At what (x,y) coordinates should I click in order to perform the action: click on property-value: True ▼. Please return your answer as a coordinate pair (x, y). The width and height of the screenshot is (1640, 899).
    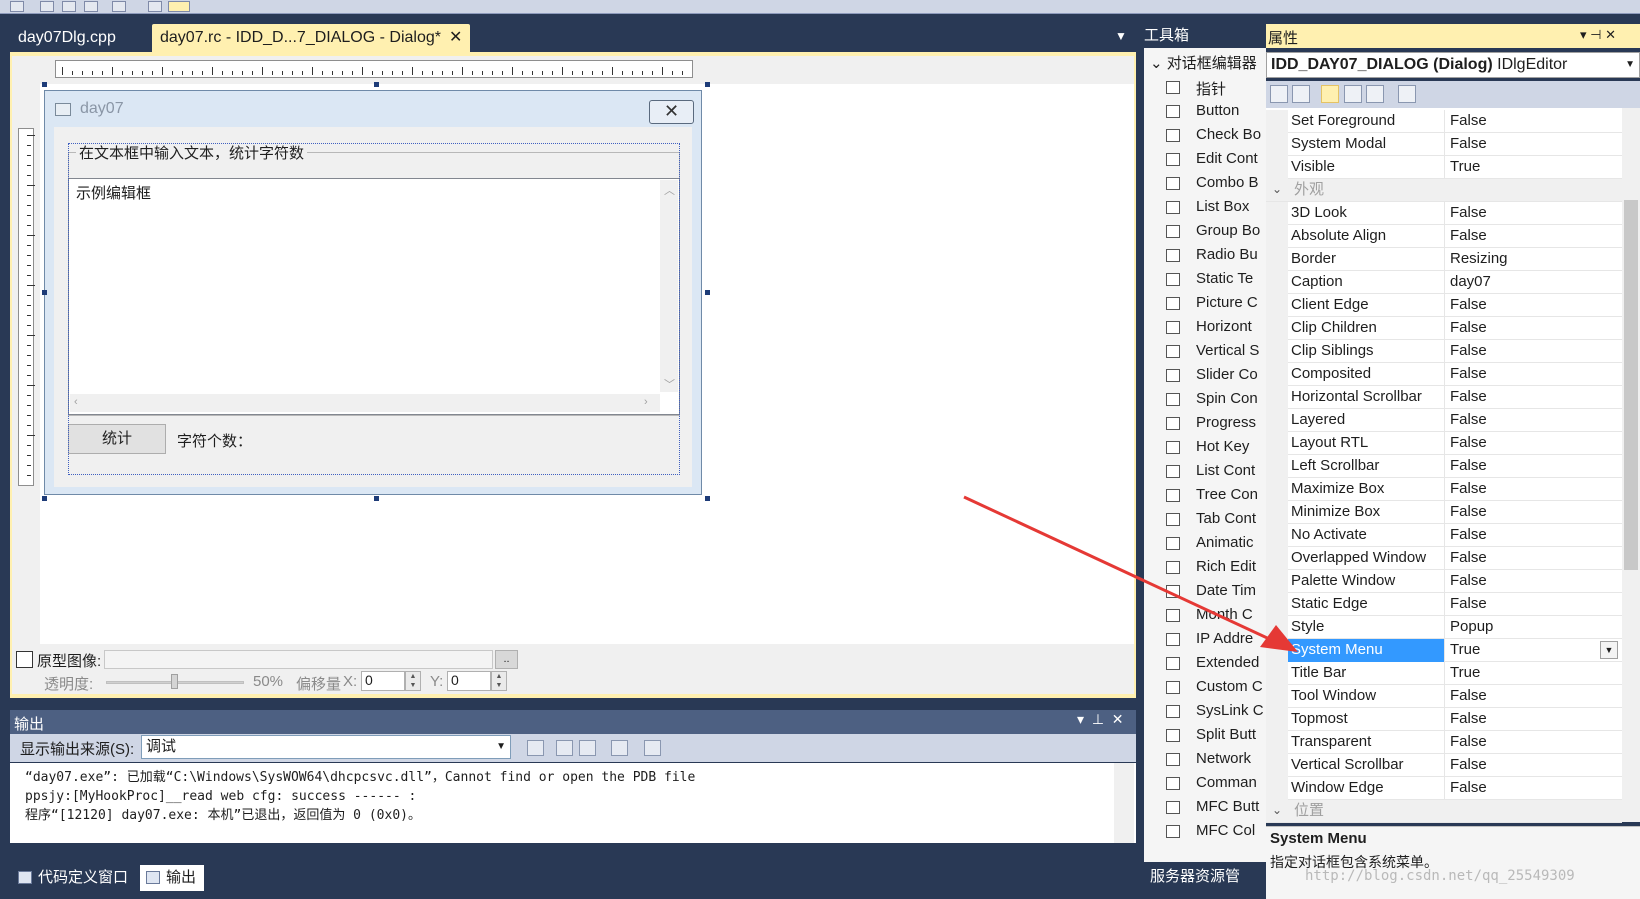
    Looking at the image, I should click on (1534, 650).